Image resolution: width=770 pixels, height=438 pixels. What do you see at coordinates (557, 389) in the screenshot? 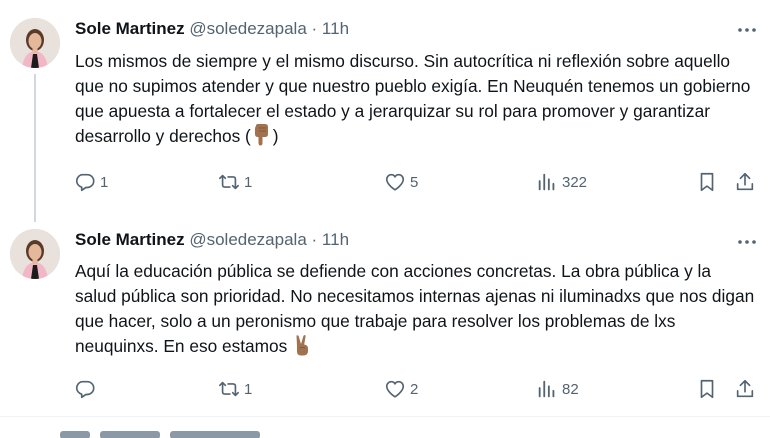
I see `views-button: 82` at bounding box center [557, 389].